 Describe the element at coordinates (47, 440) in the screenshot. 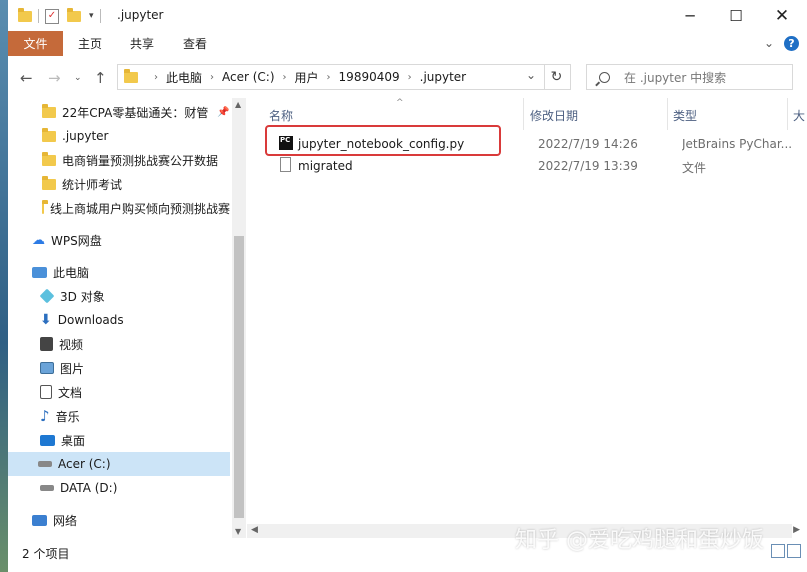

I see `desktop-icon` at that location.